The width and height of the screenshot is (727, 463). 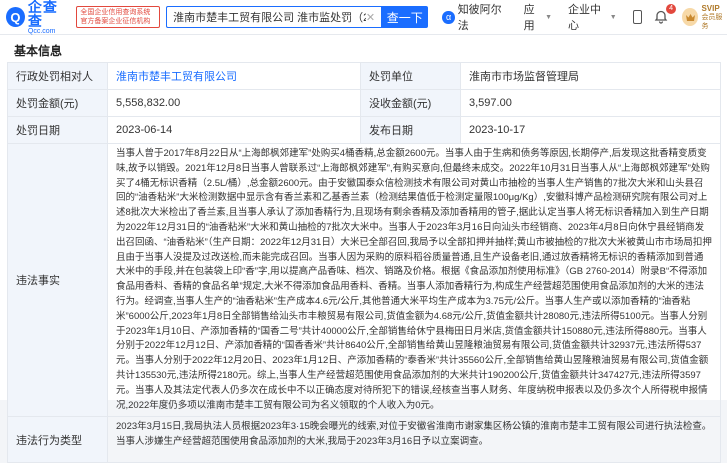 I want to click on fine-label: 处罚金额(元), so click(x=57, y=103).